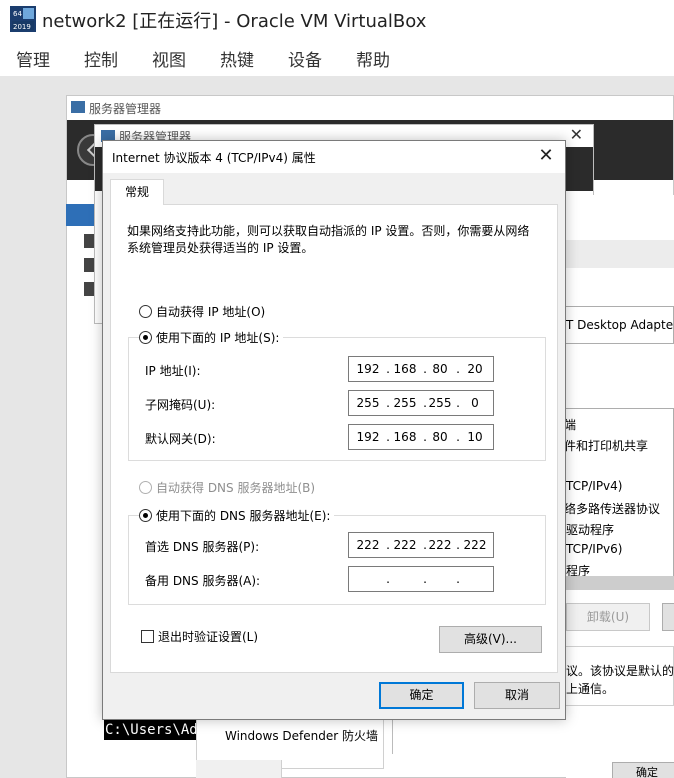 The height and width of the screenshot is (778, 674). Describe the element at coordinates (643, 770) in the screenshot. I see `adapter-ok-button: 确定` at that location.